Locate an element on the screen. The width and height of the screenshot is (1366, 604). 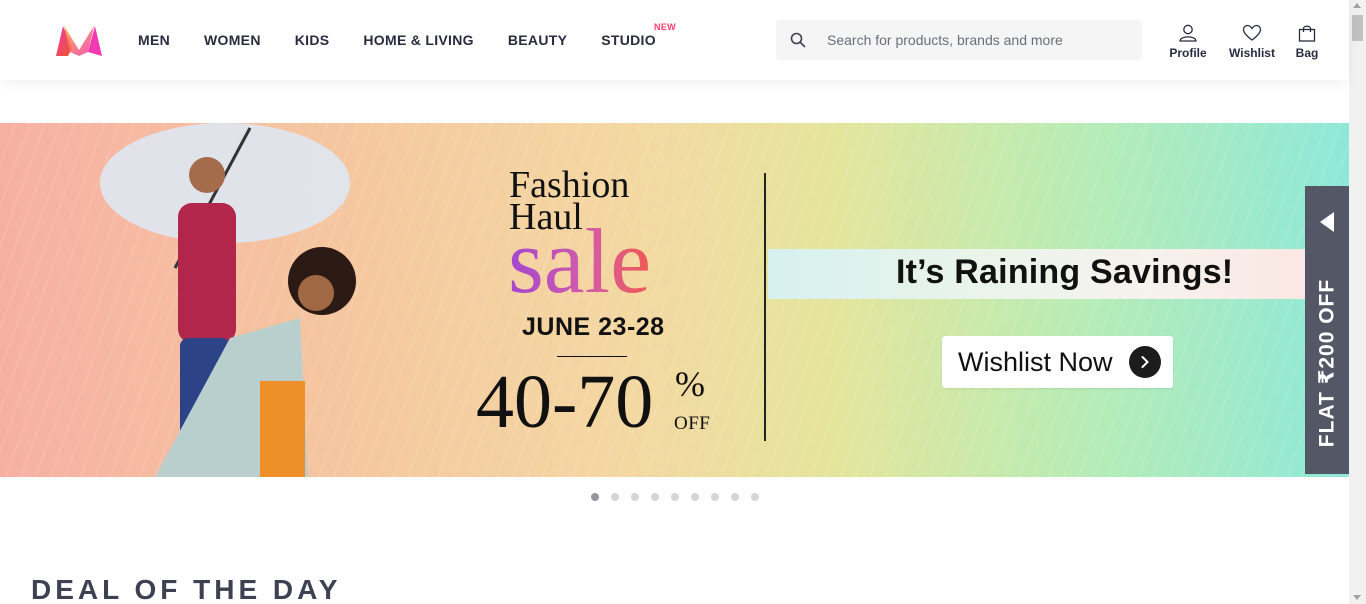
scroll-down-arrow-icon is located at coordinates (1357, 597).